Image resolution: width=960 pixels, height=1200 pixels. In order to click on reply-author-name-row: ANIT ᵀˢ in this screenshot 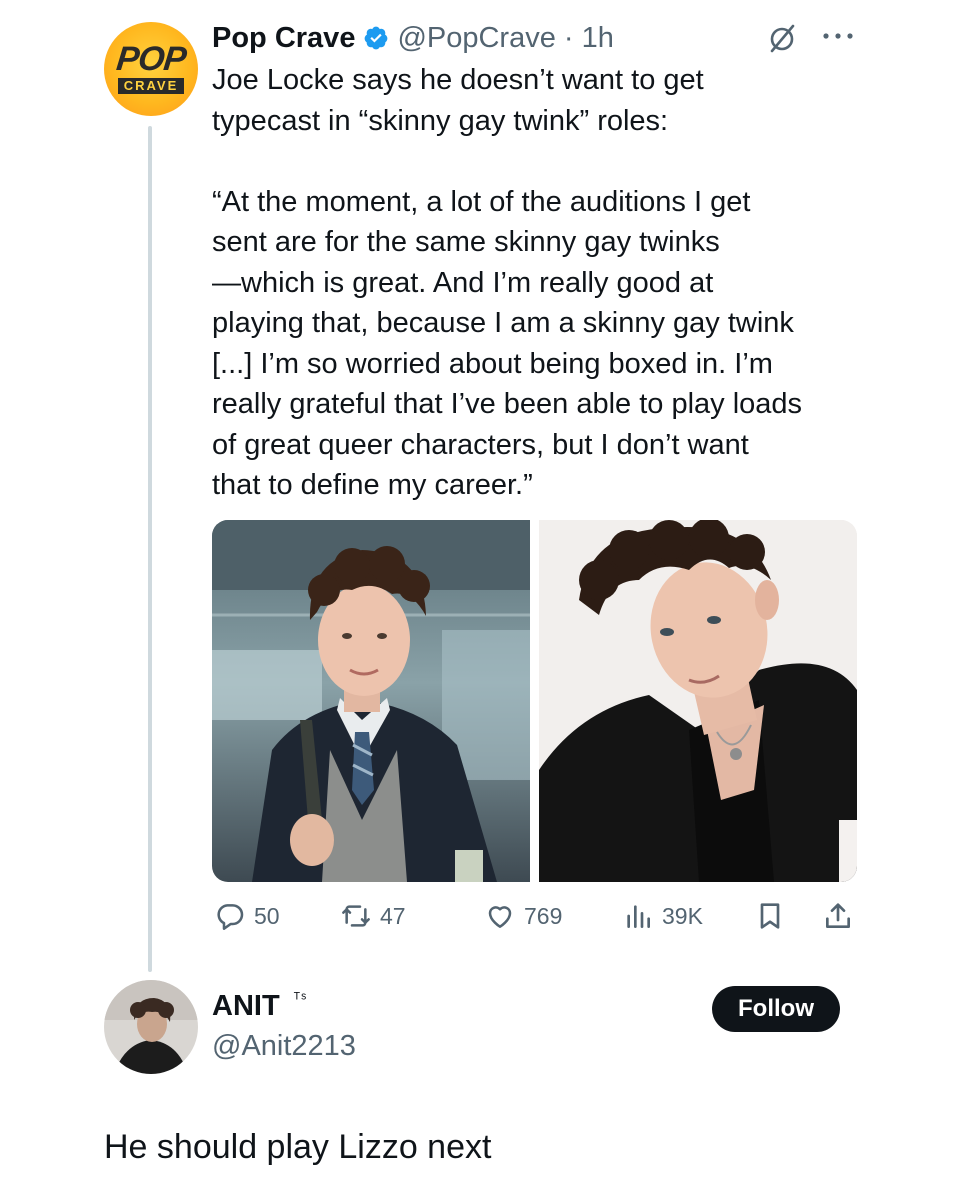, I will do `click(259, 1006)`.